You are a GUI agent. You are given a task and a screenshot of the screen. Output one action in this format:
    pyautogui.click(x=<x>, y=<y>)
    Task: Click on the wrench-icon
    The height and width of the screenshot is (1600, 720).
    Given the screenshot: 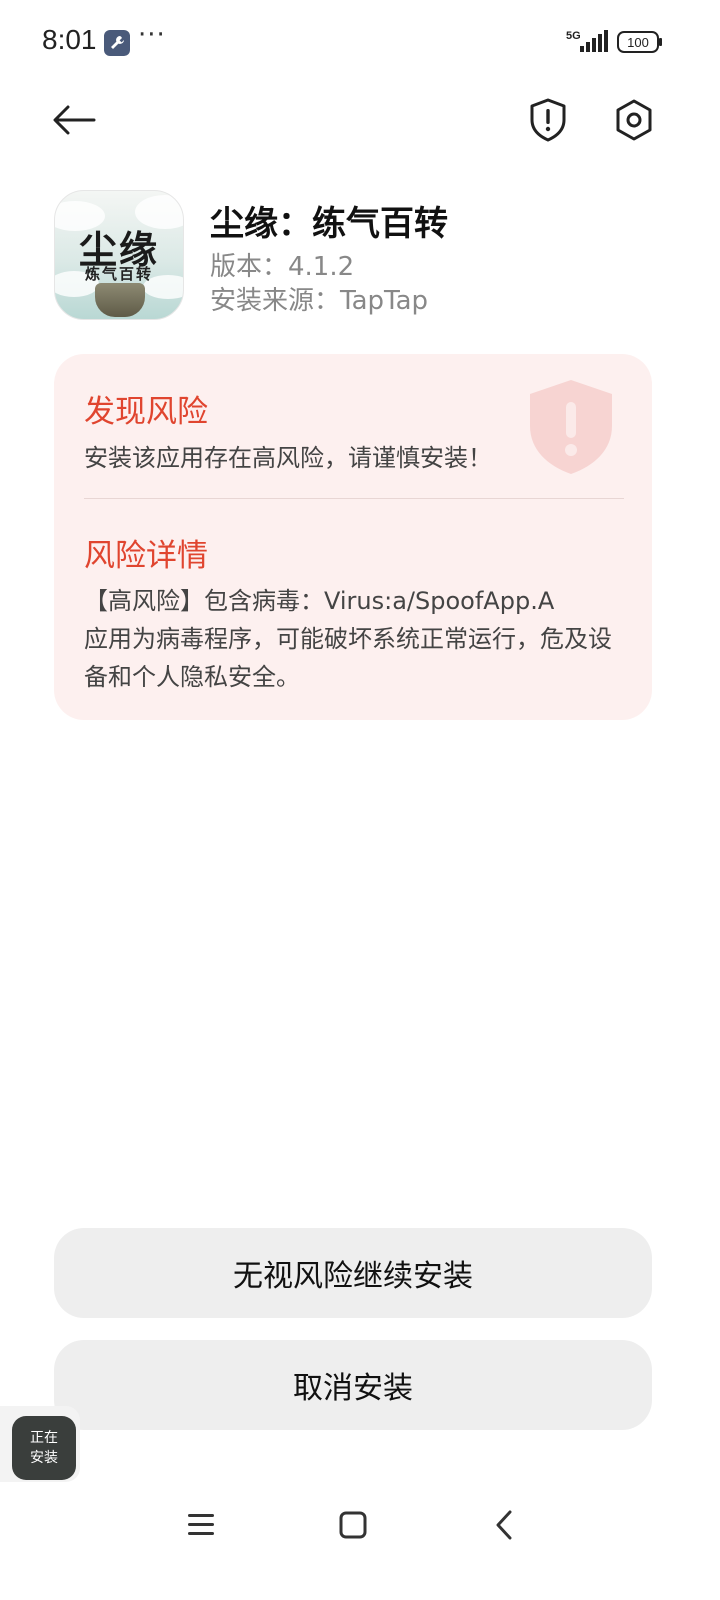 What is the action you would take?
    pyautogui.click(x=117, y=43)
    